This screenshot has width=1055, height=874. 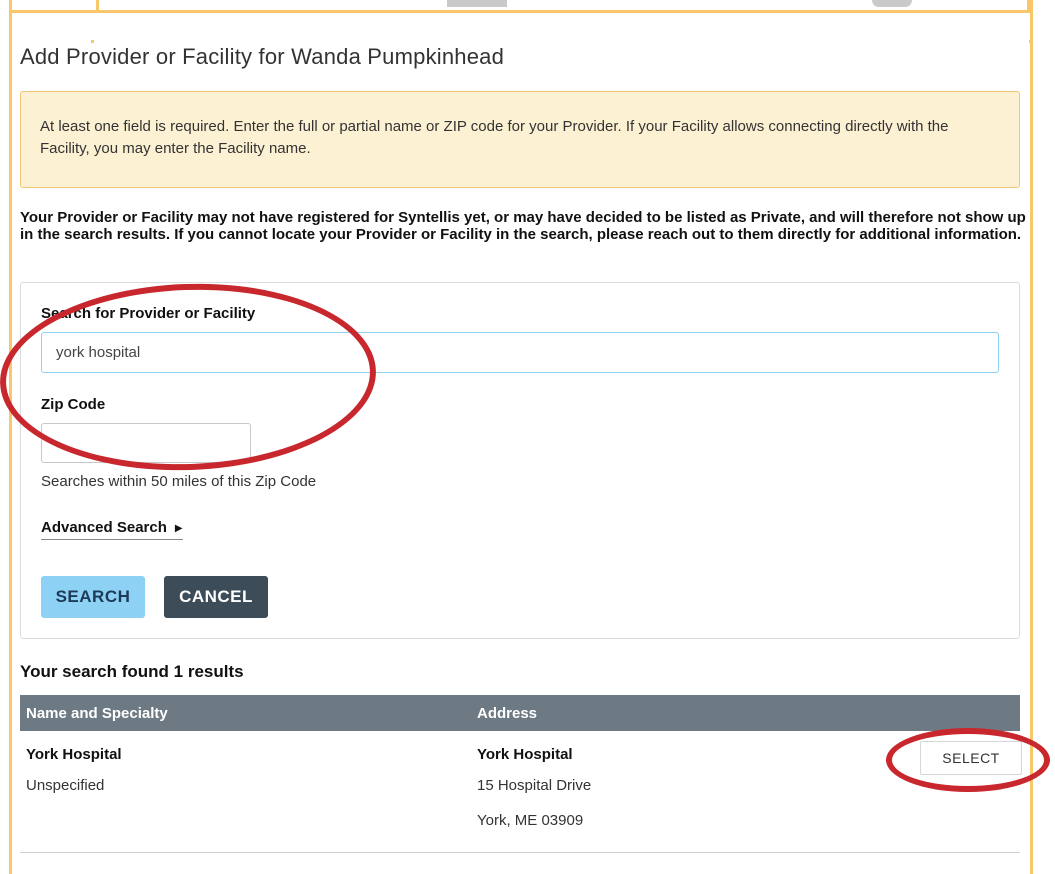 What do you see at coordinates (520, 352) in the screenshot?
I see `provider-search-input` at bounding box center [520, 352].